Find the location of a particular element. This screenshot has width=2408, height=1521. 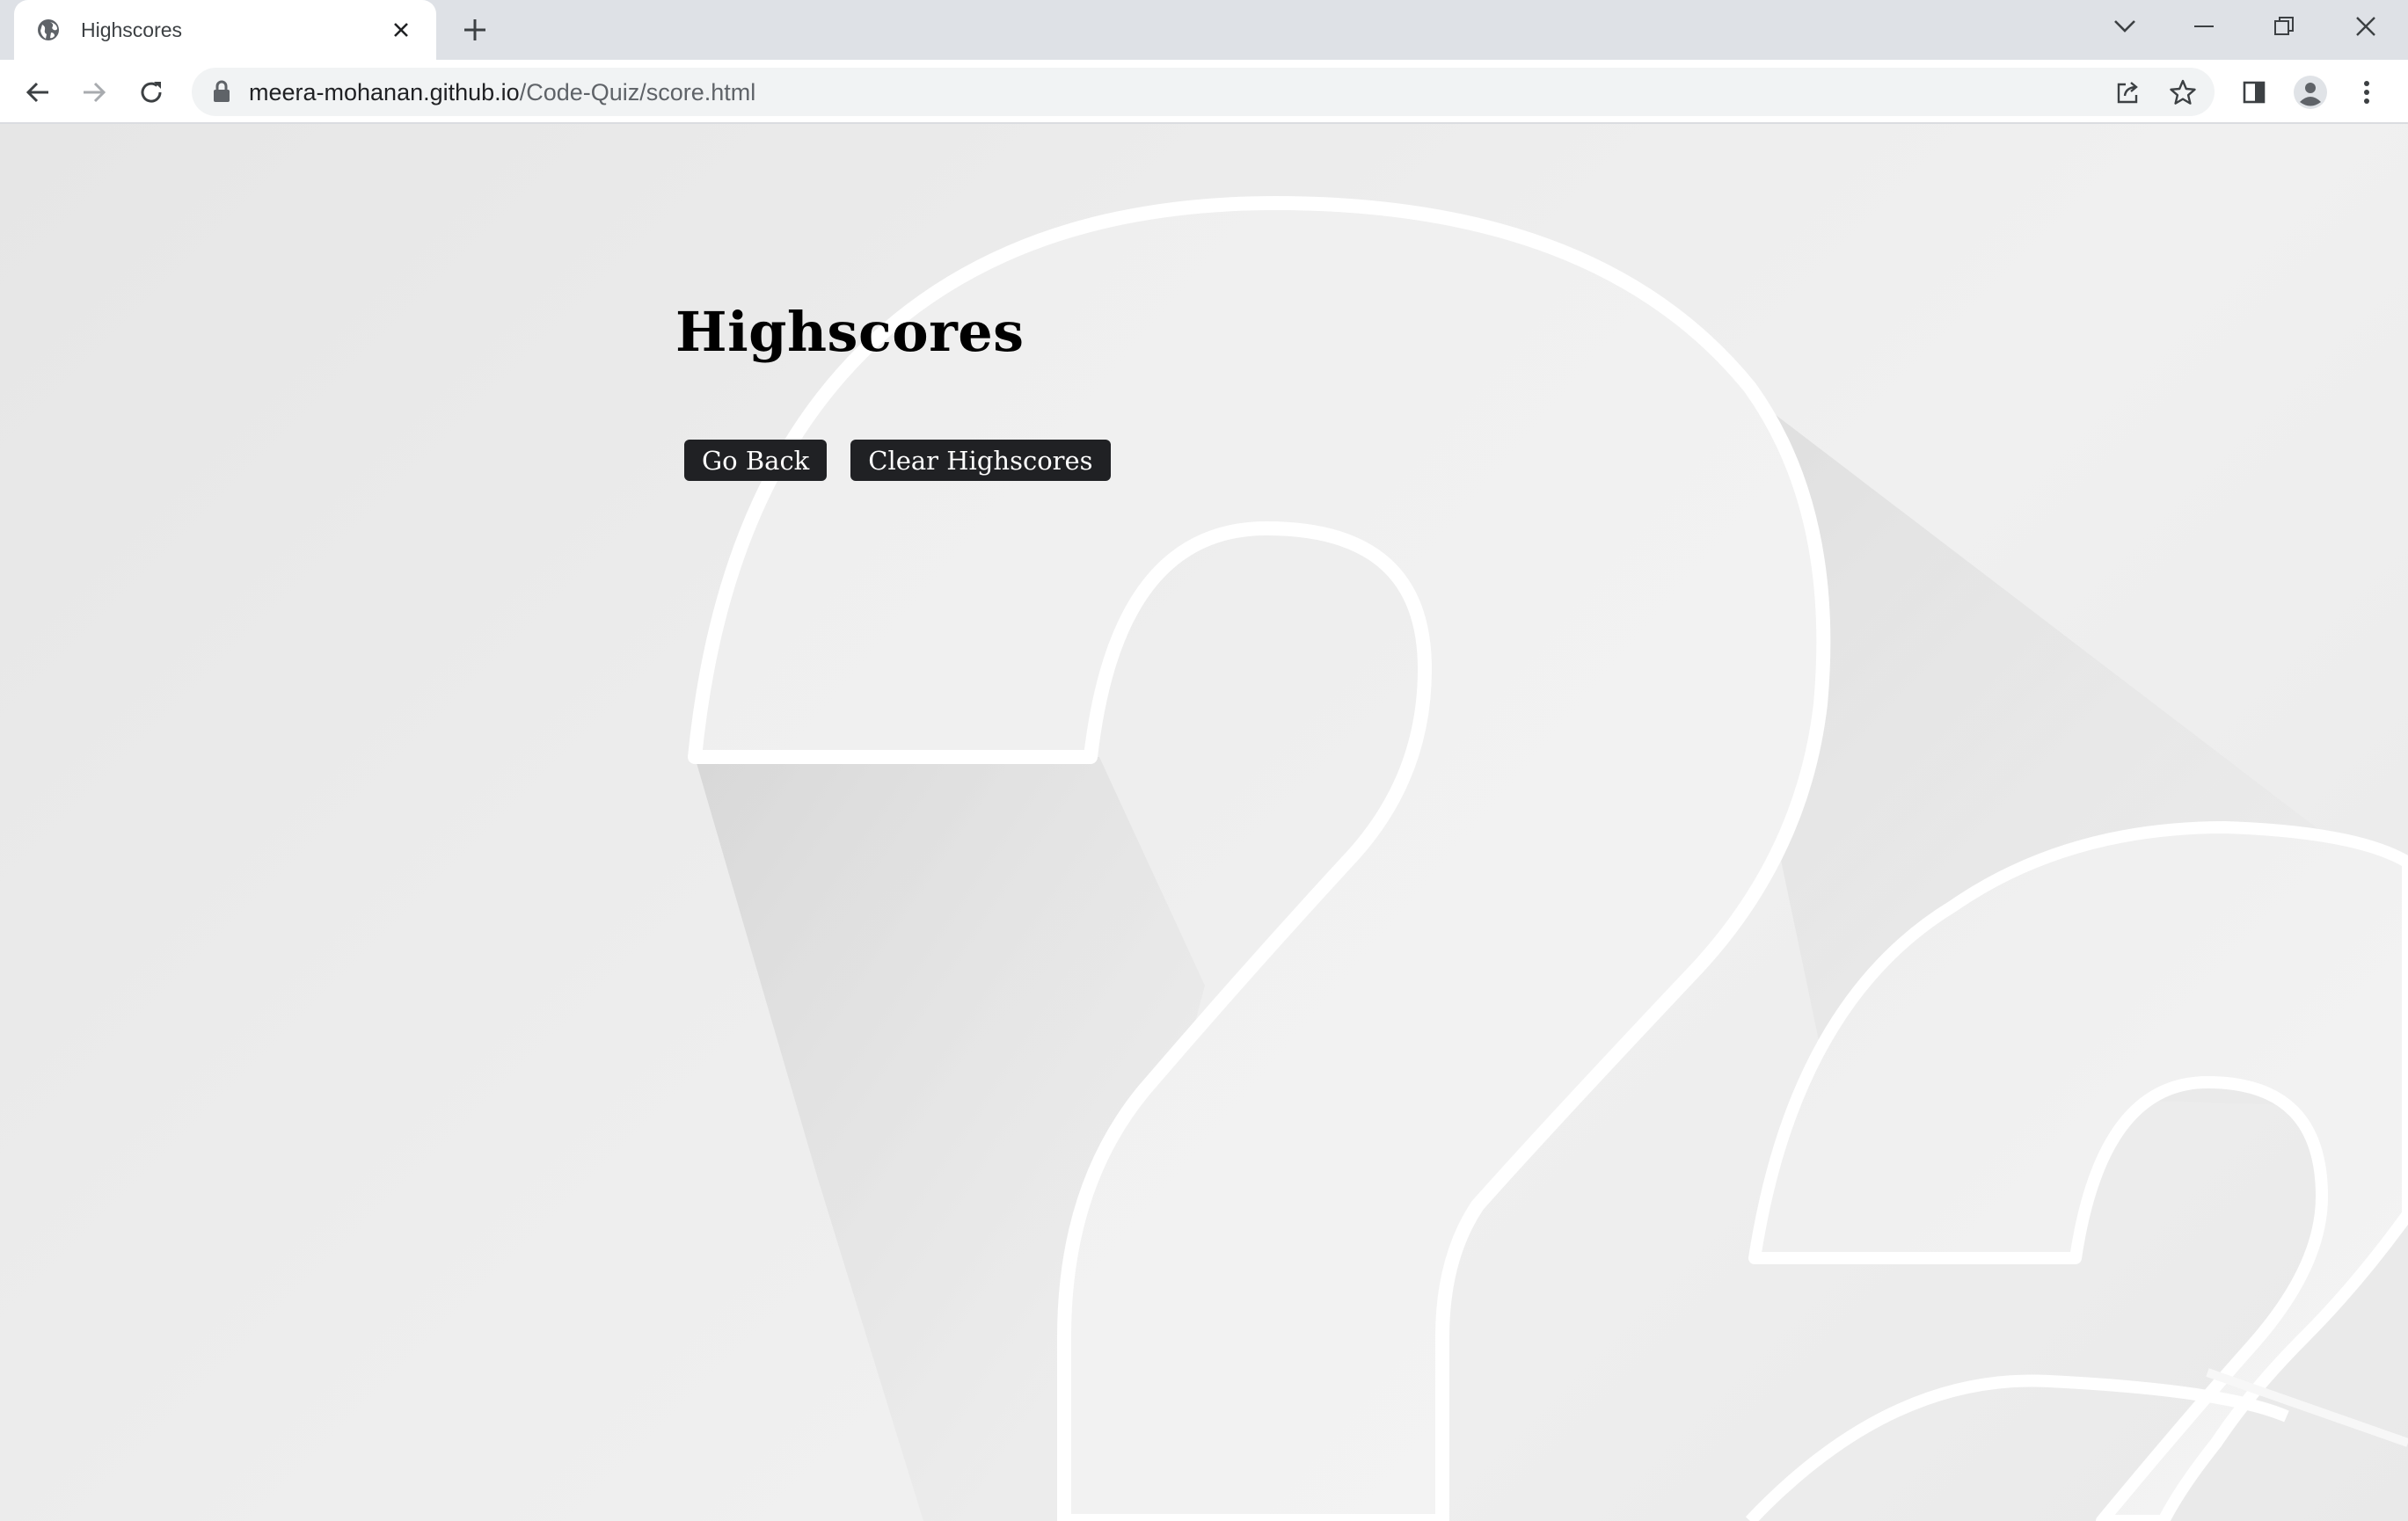

forward-arrow-icon is located at coordinates (94, 93).